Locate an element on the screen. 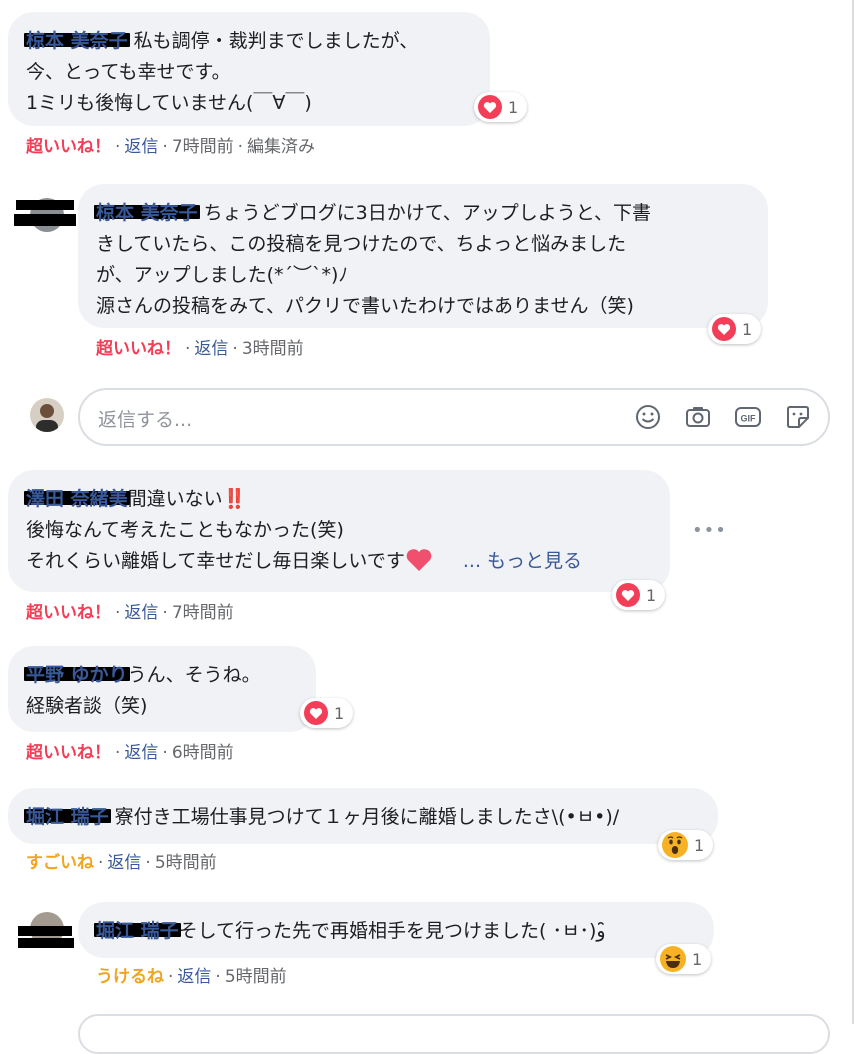 This screenshot has height=1054, width=860. comment-author: 平野 ゆかり is located at coordinates (77, 675).